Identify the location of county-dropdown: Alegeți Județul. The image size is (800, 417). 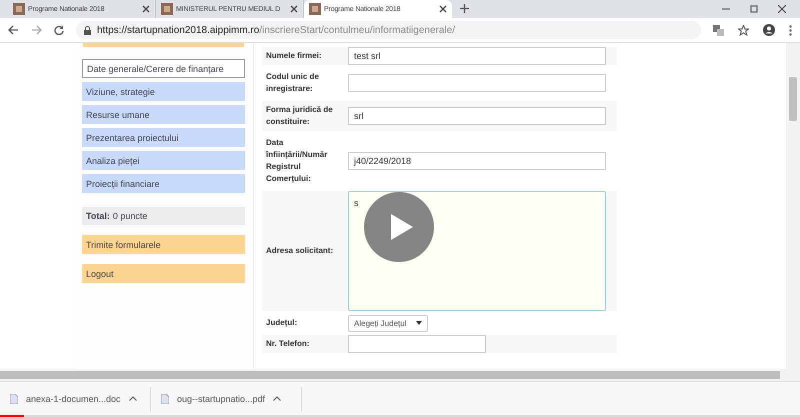
(388, 323).